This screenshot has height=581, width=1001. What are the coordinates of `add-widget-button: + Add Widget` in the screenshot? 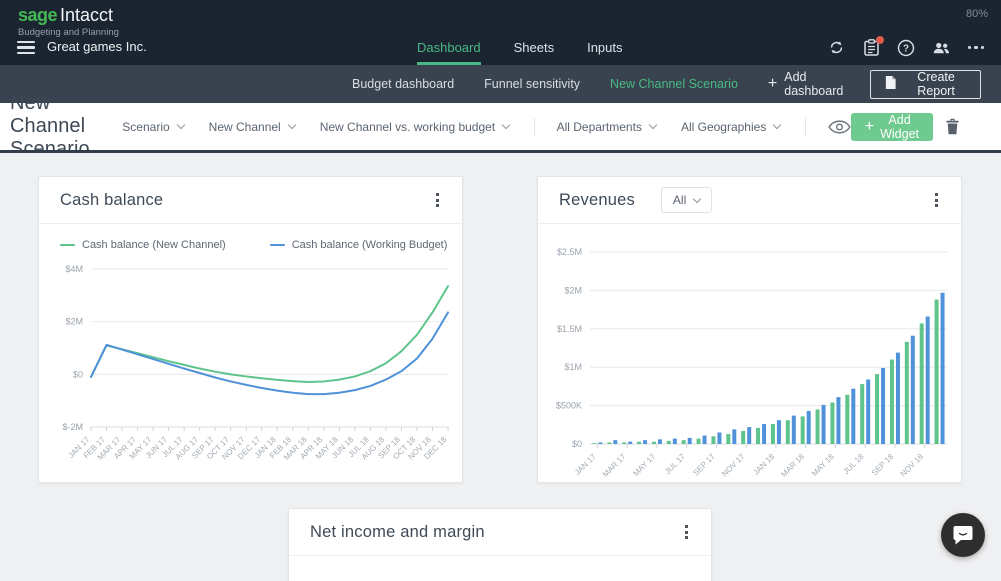 It's located at (891, 126).